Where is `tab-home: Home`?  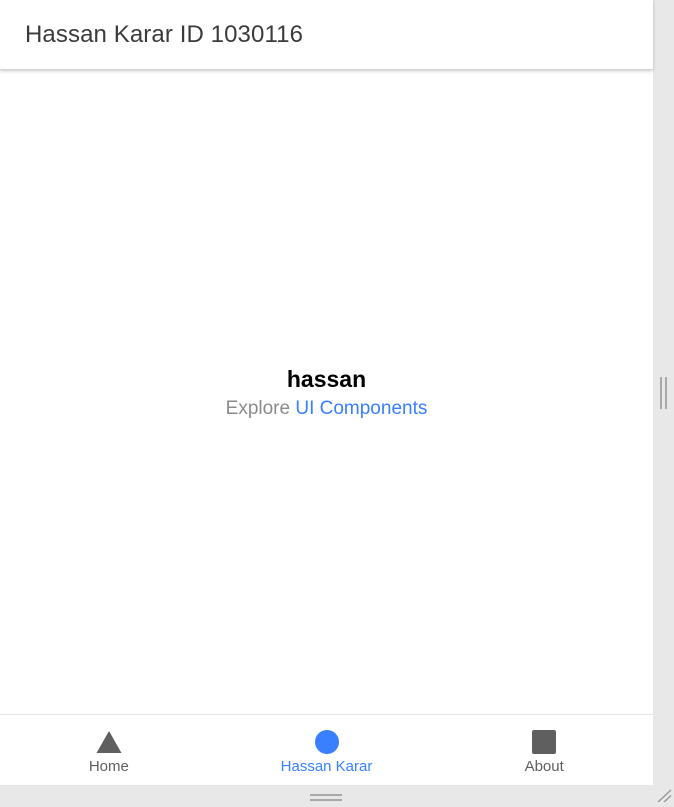
tab-home: Home is located at coordinates (109, 750).